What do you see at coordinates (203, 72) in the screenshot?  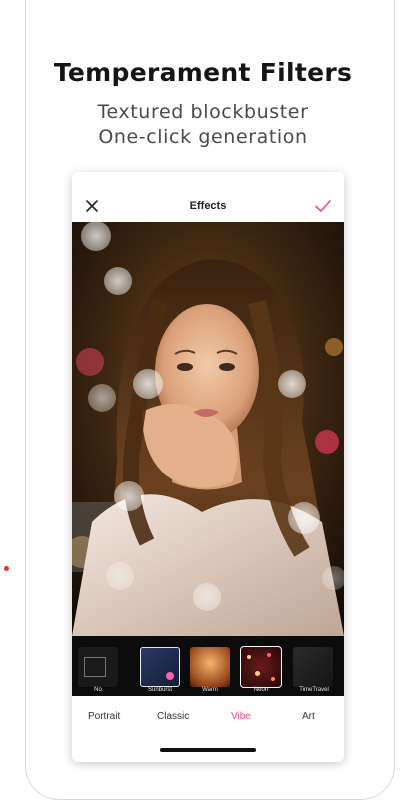 I see `promo-headline: Temperament Filters` at bounding box center [203, 72].